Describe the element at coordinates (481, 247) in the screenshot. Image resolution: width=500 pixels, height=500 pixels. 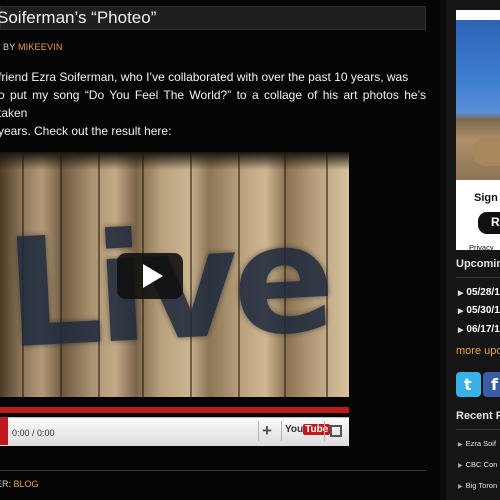
I see `privacy-link: Privacy` at that location.